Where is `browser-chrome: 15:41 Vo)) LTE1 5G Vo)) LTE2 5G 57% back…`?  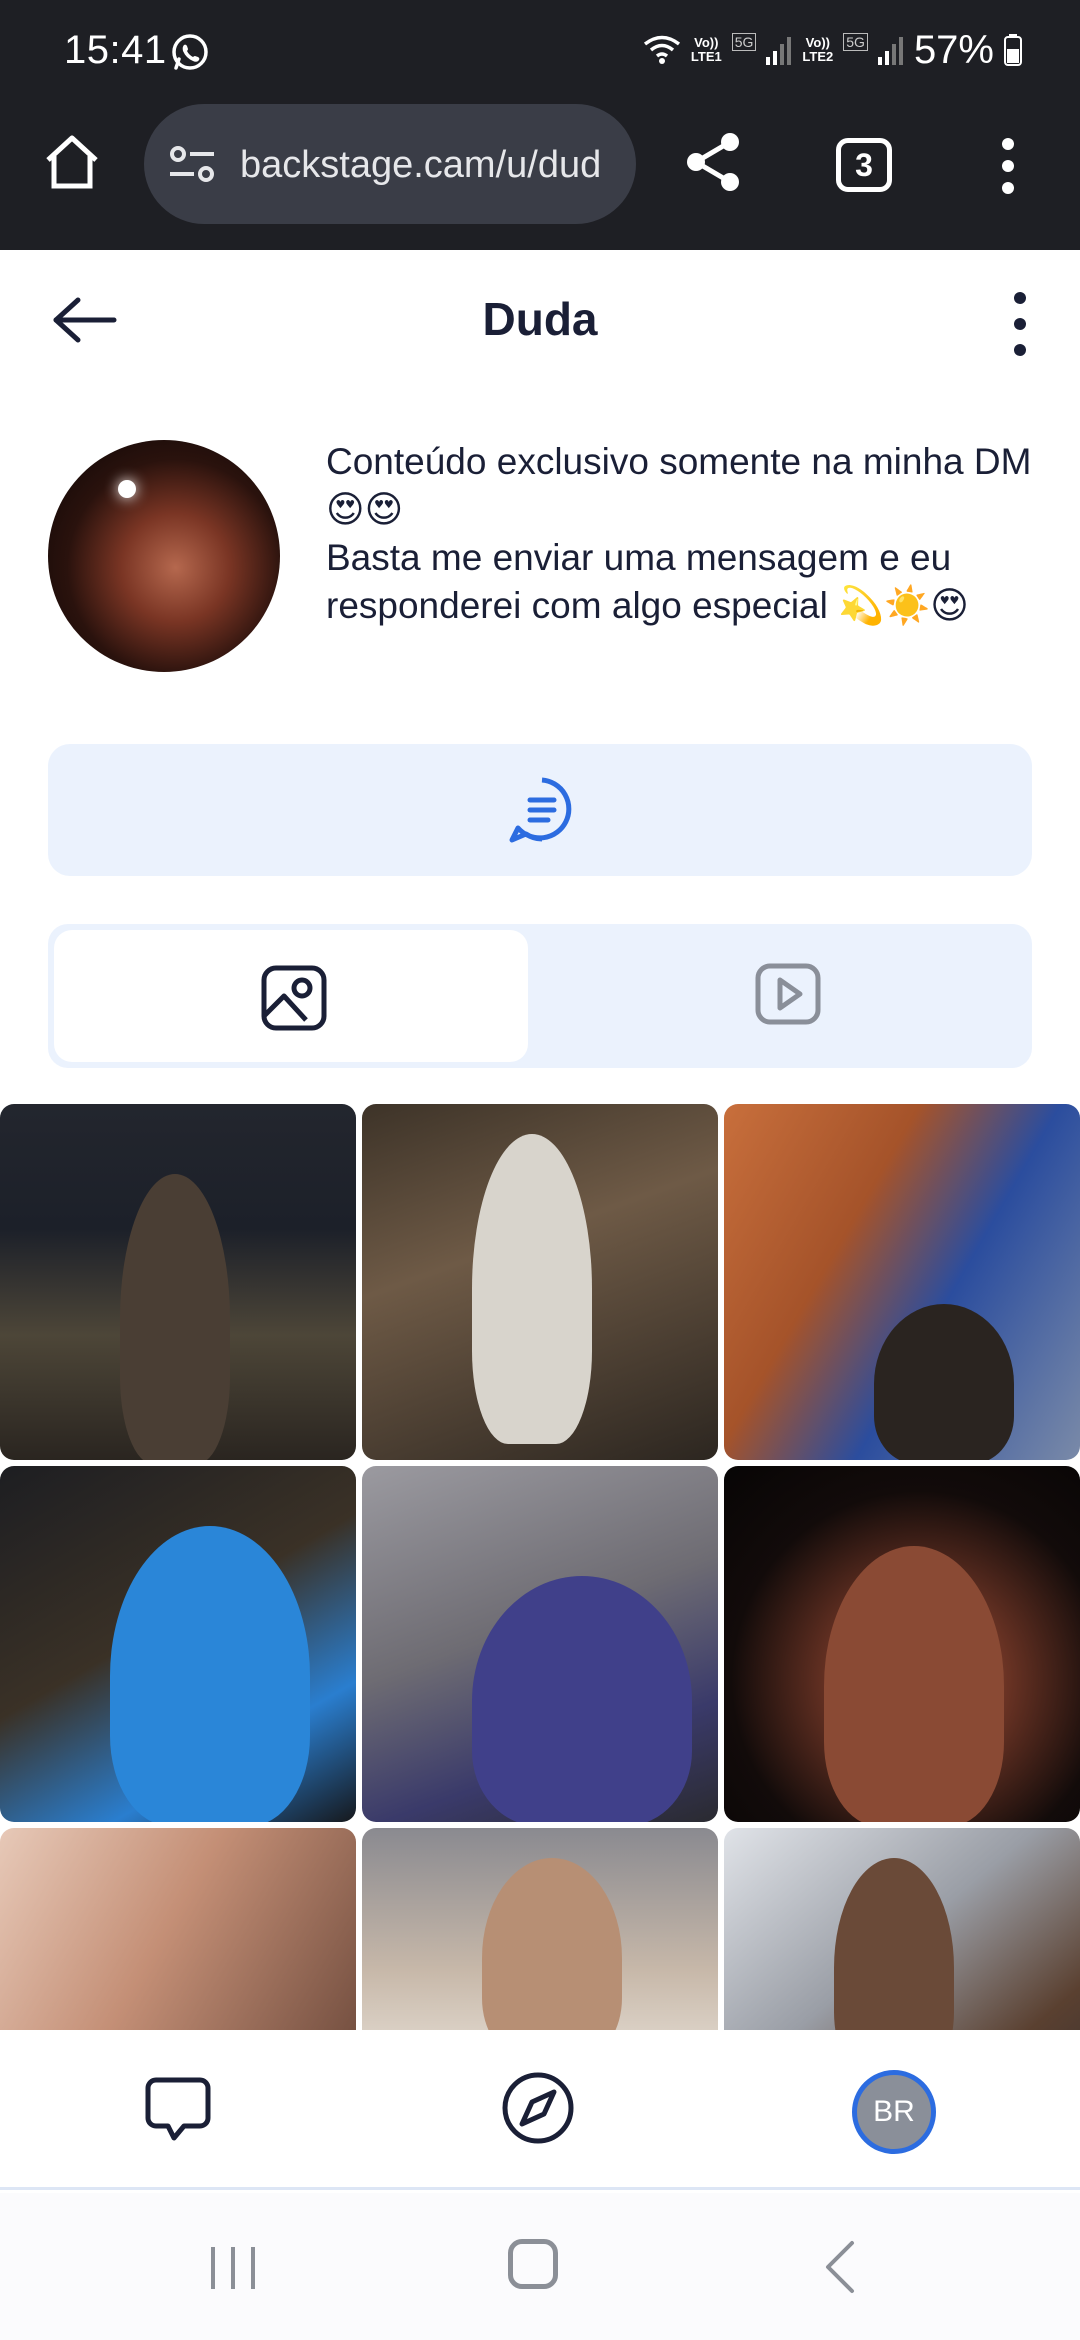
browser-chrome: 15:41 Vo)) LTE1 5G Vo)) LTE2 5G 57% back… is located at coordinates (540, 125).